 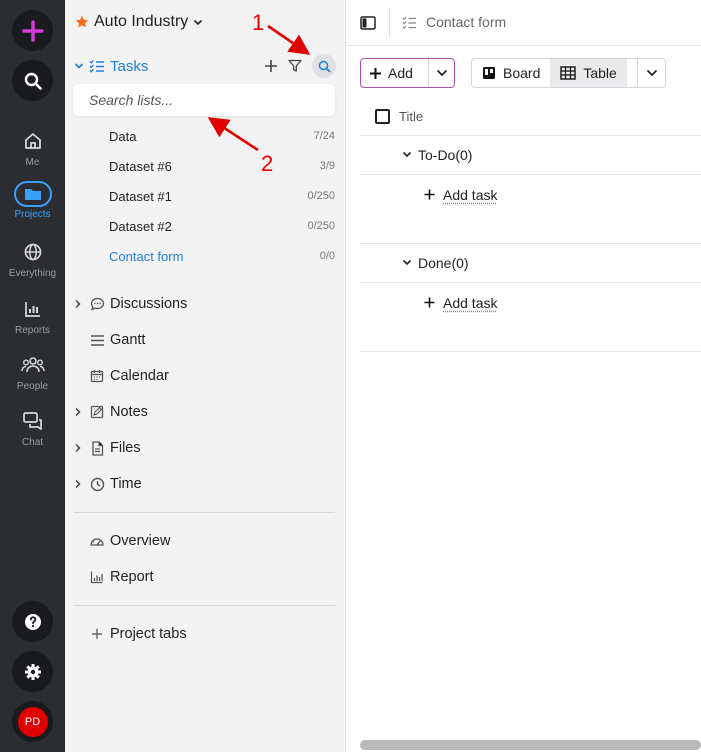 What do you see at coordinates (530, 745) in the screenshot?
I see `horizontal-scrollbar` at bounding box center [530, 745].